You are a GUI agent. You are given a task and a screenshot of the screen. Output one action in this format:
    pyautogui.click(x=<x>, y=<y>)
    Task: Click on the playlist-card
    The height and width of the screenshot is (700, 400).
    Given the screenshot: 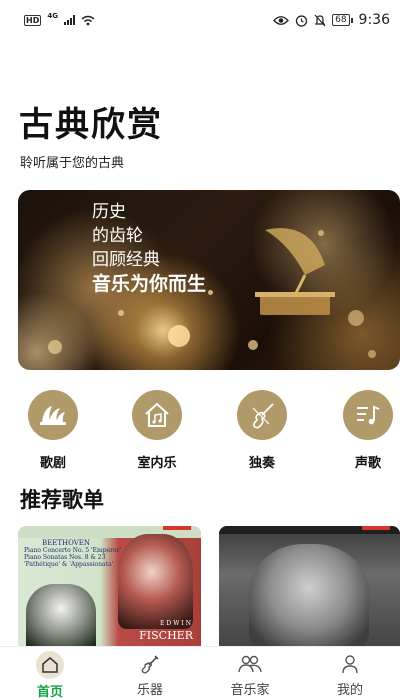 What is the action you would take?
    pyautogui.click(x=309, y=586)
    